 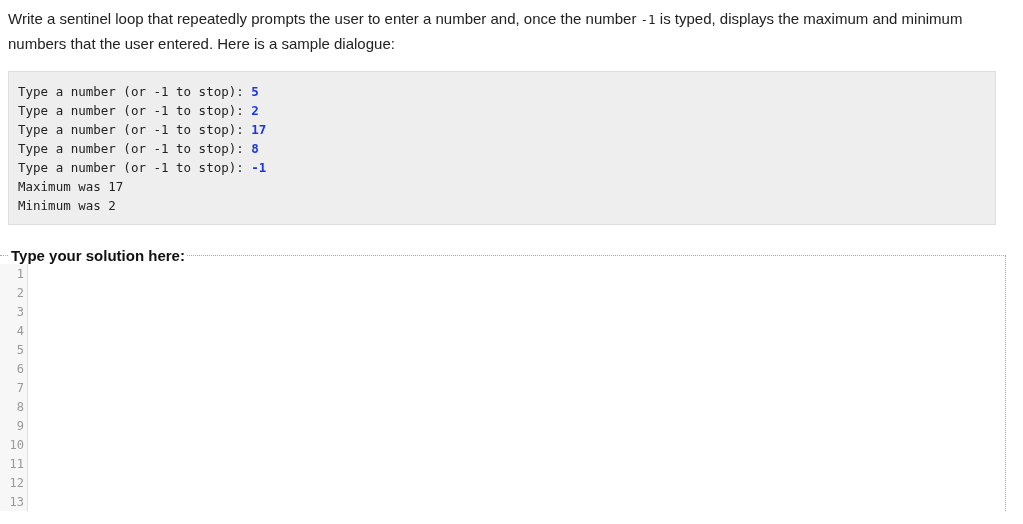 I want to click on line-number: 4, so click(x=20, y=331).